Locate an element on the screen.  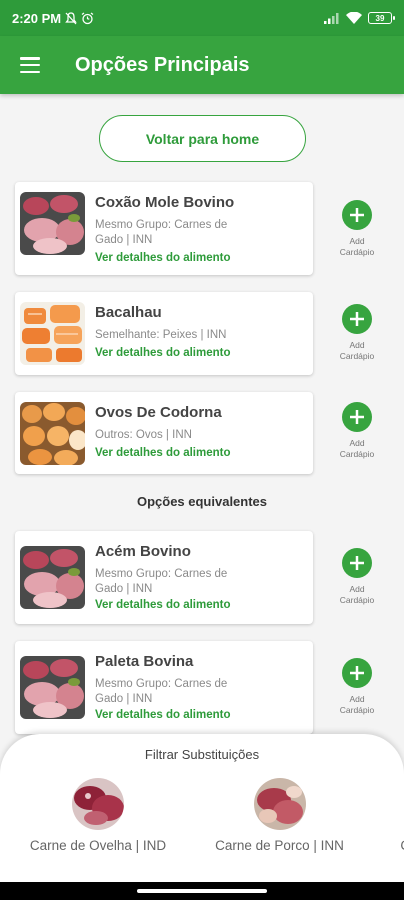
alarm-icon is located at coordinates (87, 18).